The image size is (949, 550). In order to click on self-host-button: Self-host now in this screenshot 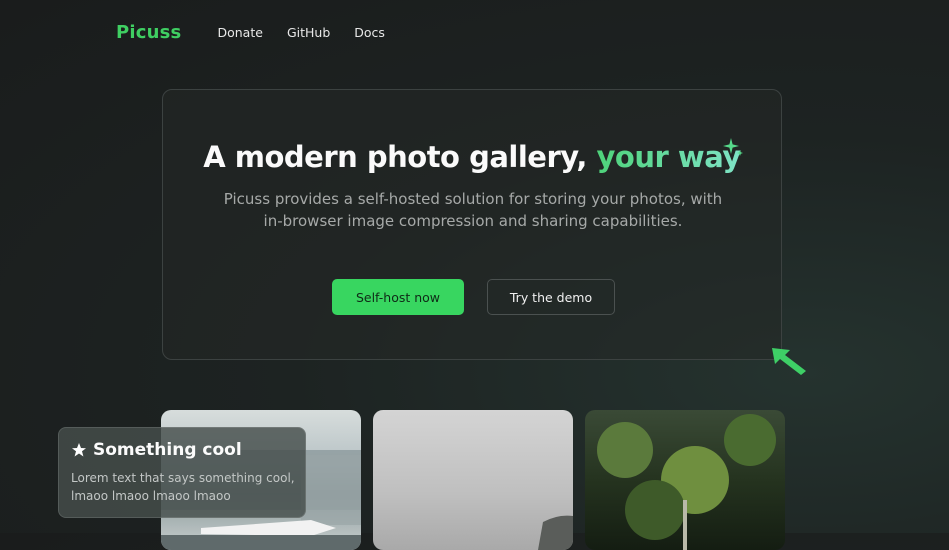, I will do `click(398, 297)`.